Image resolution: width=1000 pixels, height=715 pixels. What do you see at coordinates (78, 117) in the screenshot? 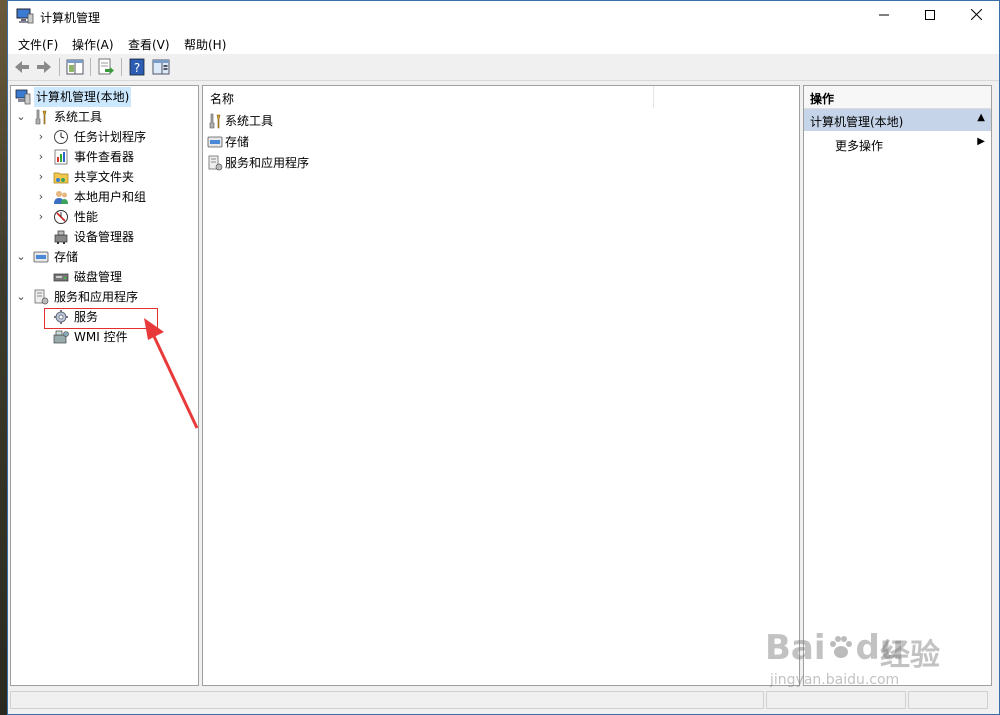
I see `tree-label-system-tools: 系统工具` at bounding box center [78, 117].